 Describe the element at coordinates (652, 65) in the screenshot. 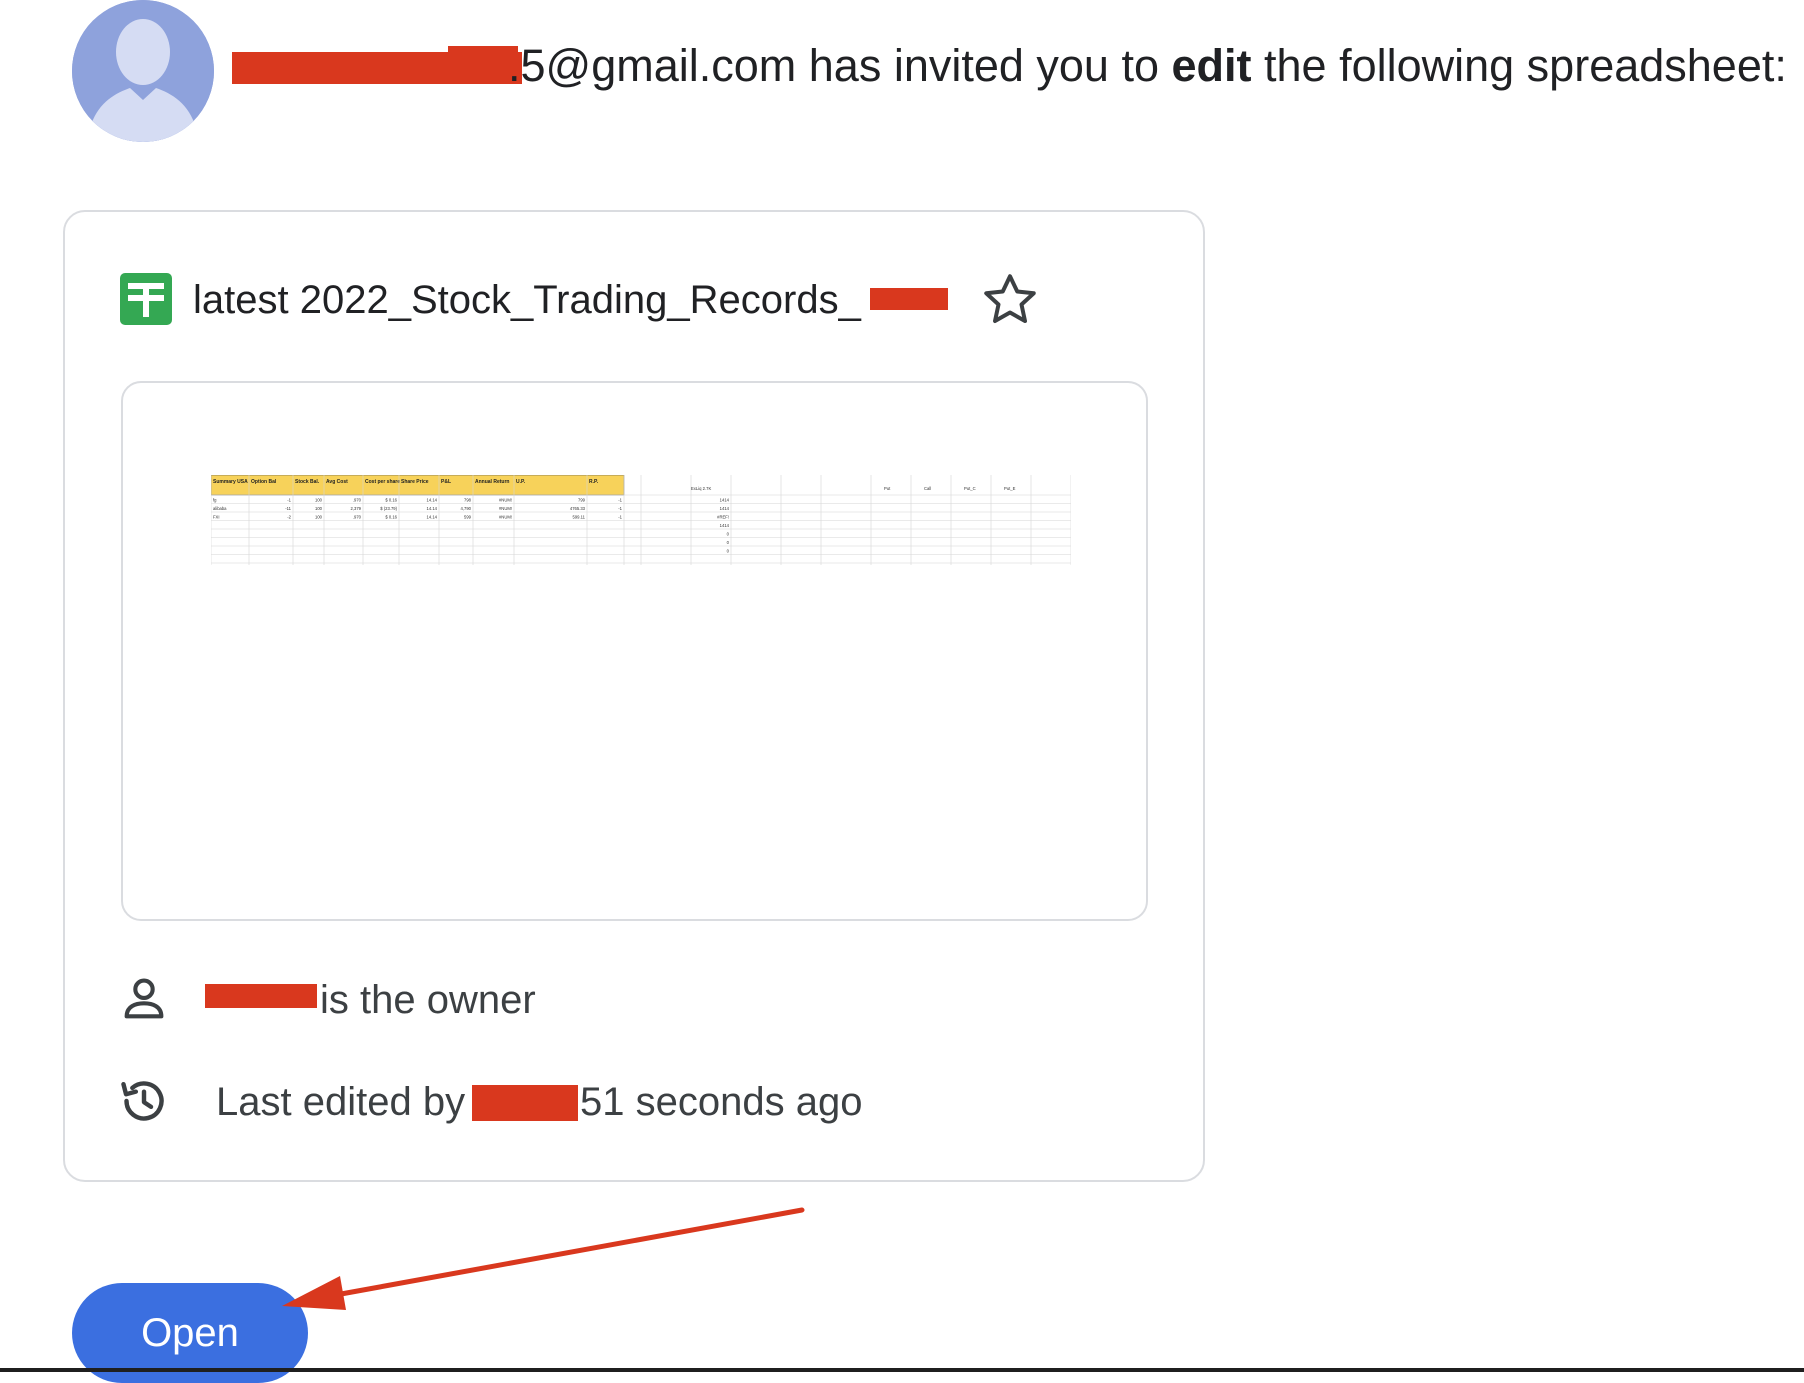

I see `sender-email: .5@gmail.com` at that location.